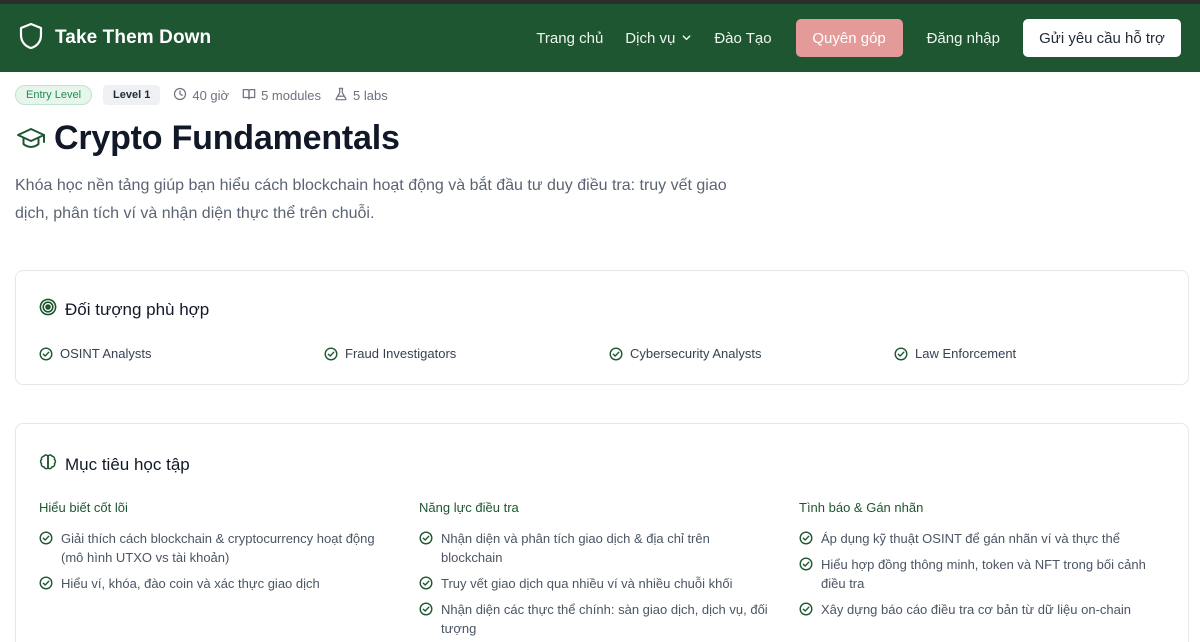  What do you see at coordinates (370, 95) in the screenshot?
I see `labs-text: 5 labs` at bounding box center [370, 95].